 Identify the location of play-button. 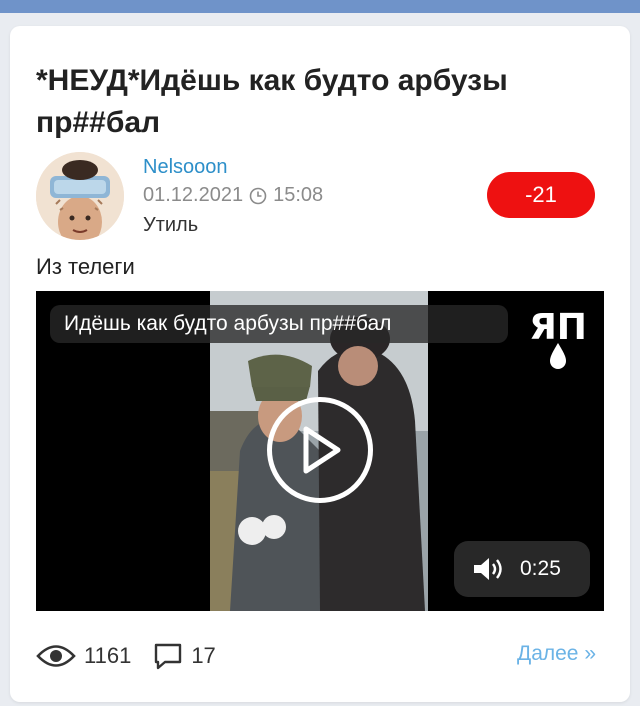
(320, 450).